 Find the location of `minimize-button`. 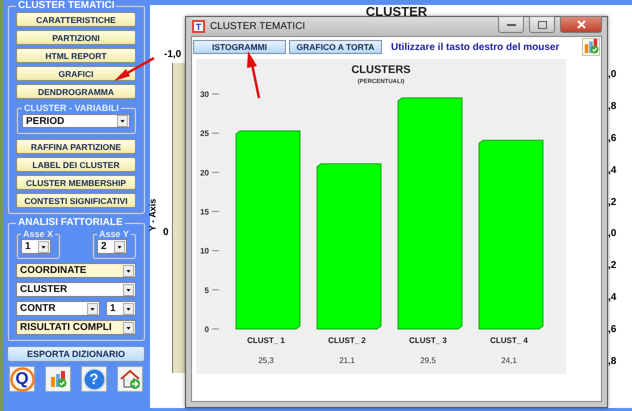

minimize-button is located at coordinates (511, 24).